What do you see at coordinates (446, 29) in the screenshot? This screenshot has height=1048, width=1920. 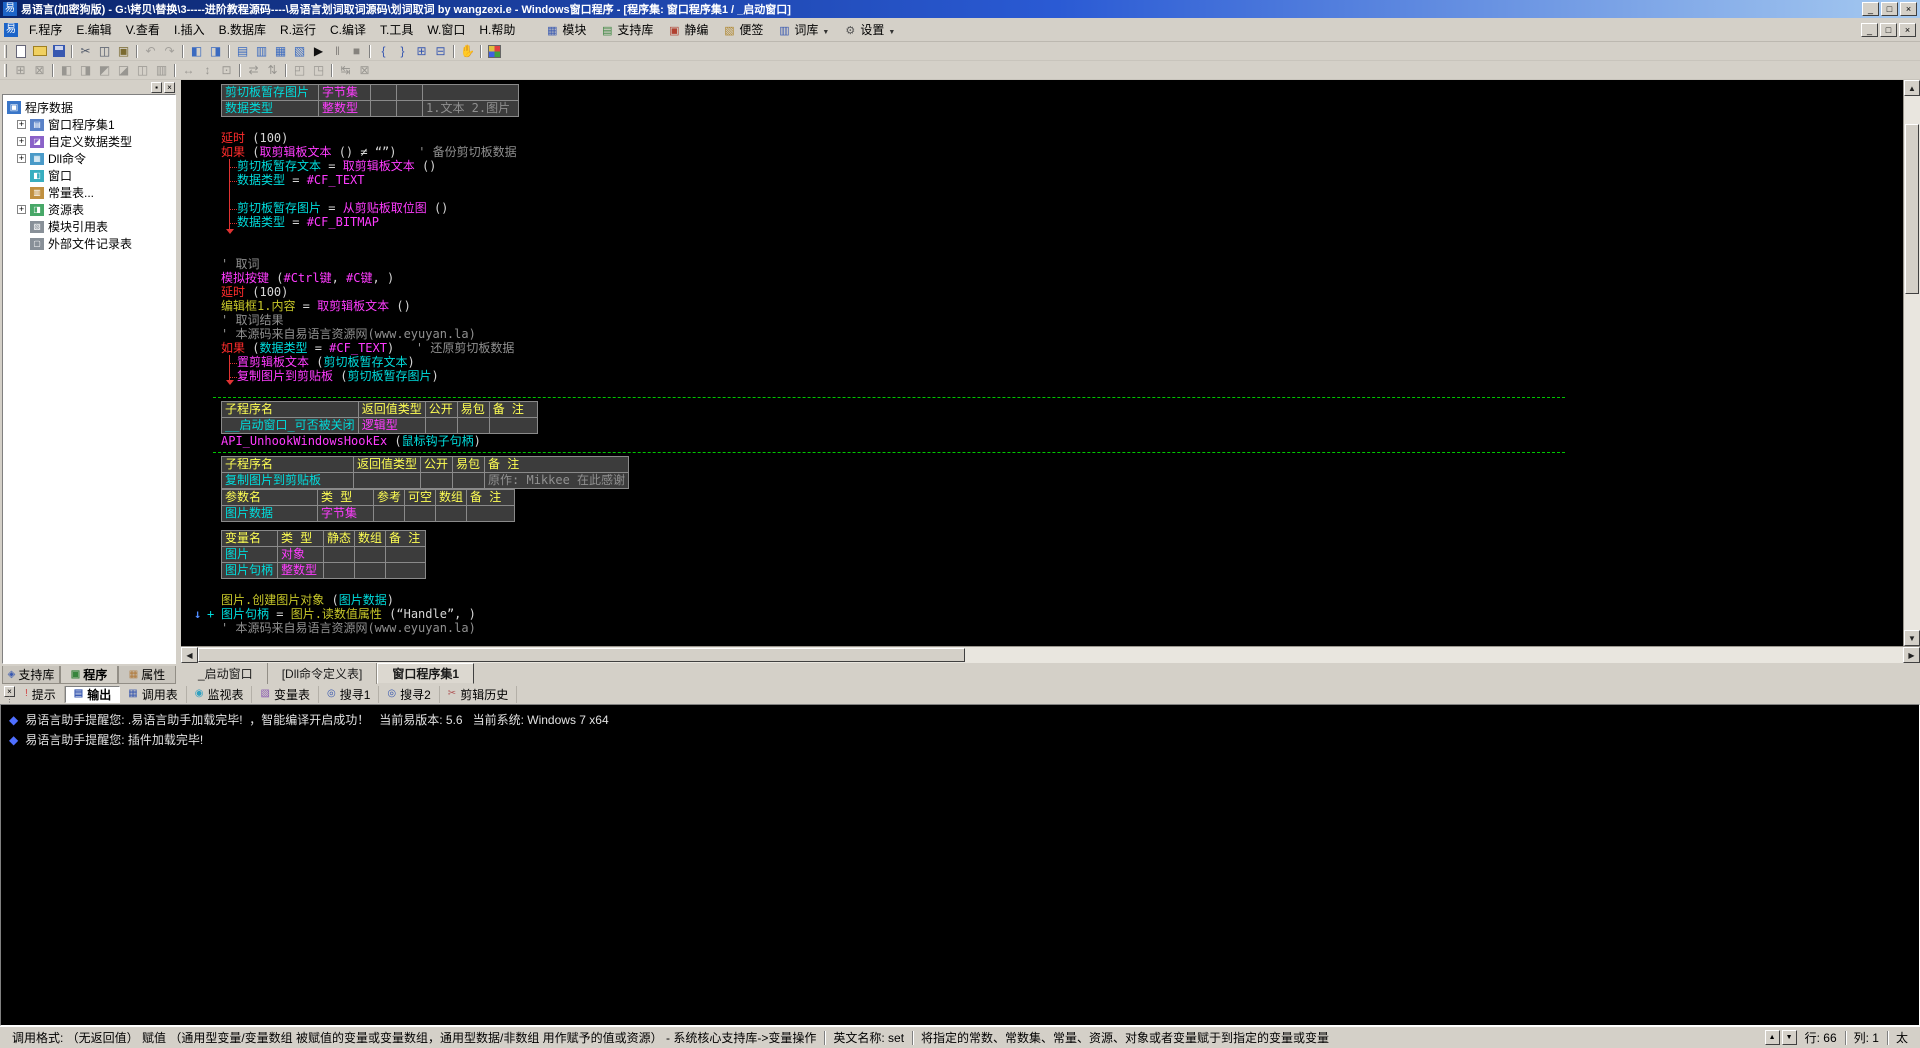 I see `menu-window: W.窗口` at bounding box center [446, 29].